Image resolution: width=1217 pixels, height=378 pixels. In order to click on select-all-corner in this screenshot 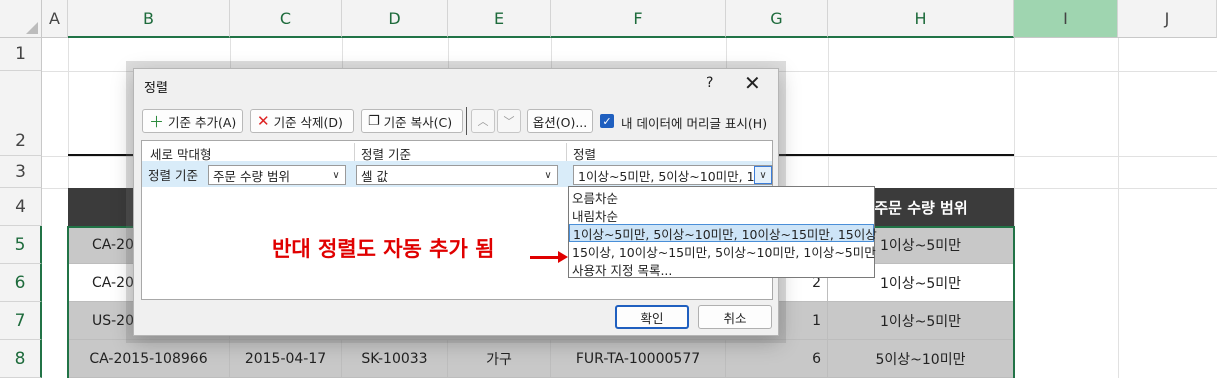, I will do `click(21, 19)`.